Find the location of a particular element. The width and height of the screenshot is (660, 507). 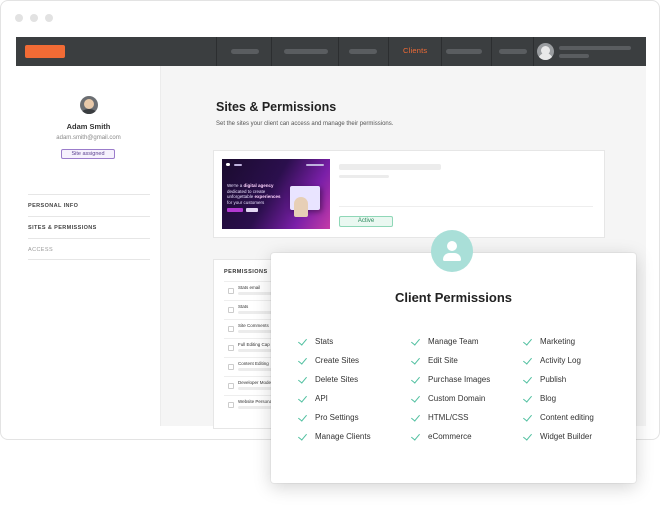

sidebar-item-access: ACCESS is located at coordinates (89, 249).